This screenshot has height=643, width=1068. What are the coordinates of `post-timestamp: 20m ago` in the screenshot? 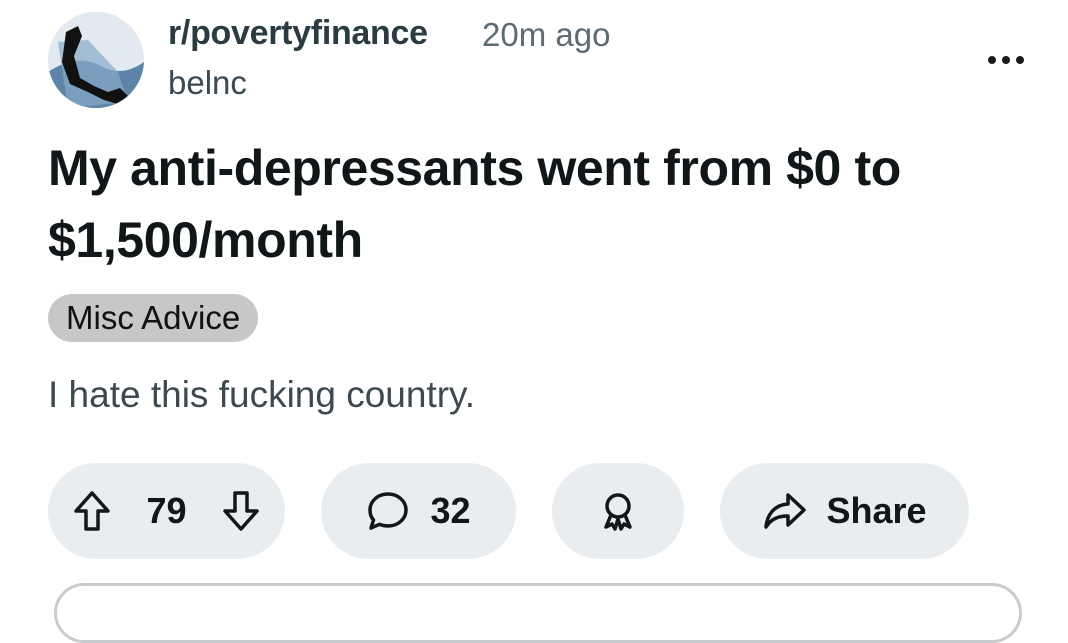 It's located at (546, 34).